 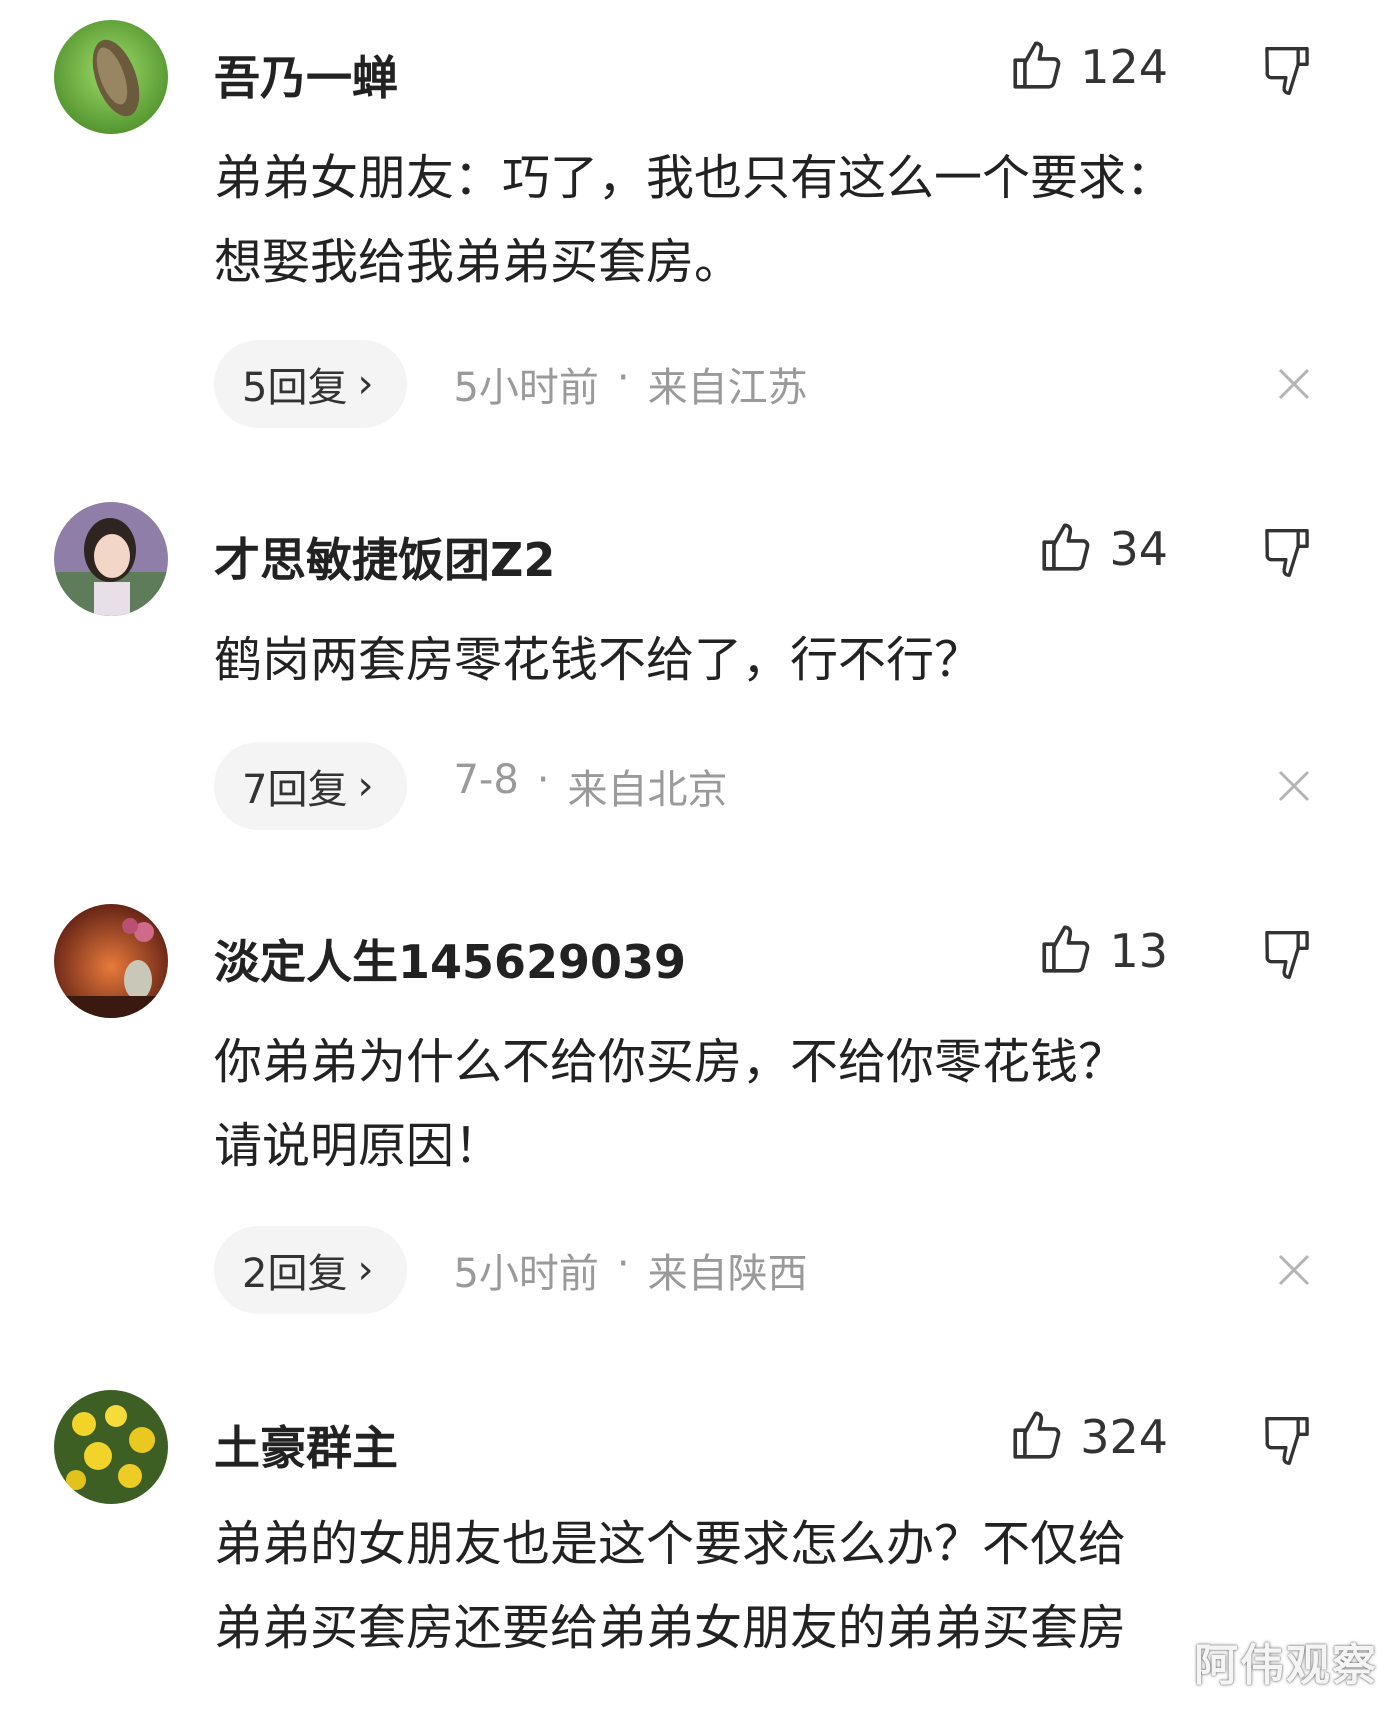 What do you see at coordinates (295, 388) in the screenshot?
I see `reply-count: 5回复` at bounding box center [295, 388].